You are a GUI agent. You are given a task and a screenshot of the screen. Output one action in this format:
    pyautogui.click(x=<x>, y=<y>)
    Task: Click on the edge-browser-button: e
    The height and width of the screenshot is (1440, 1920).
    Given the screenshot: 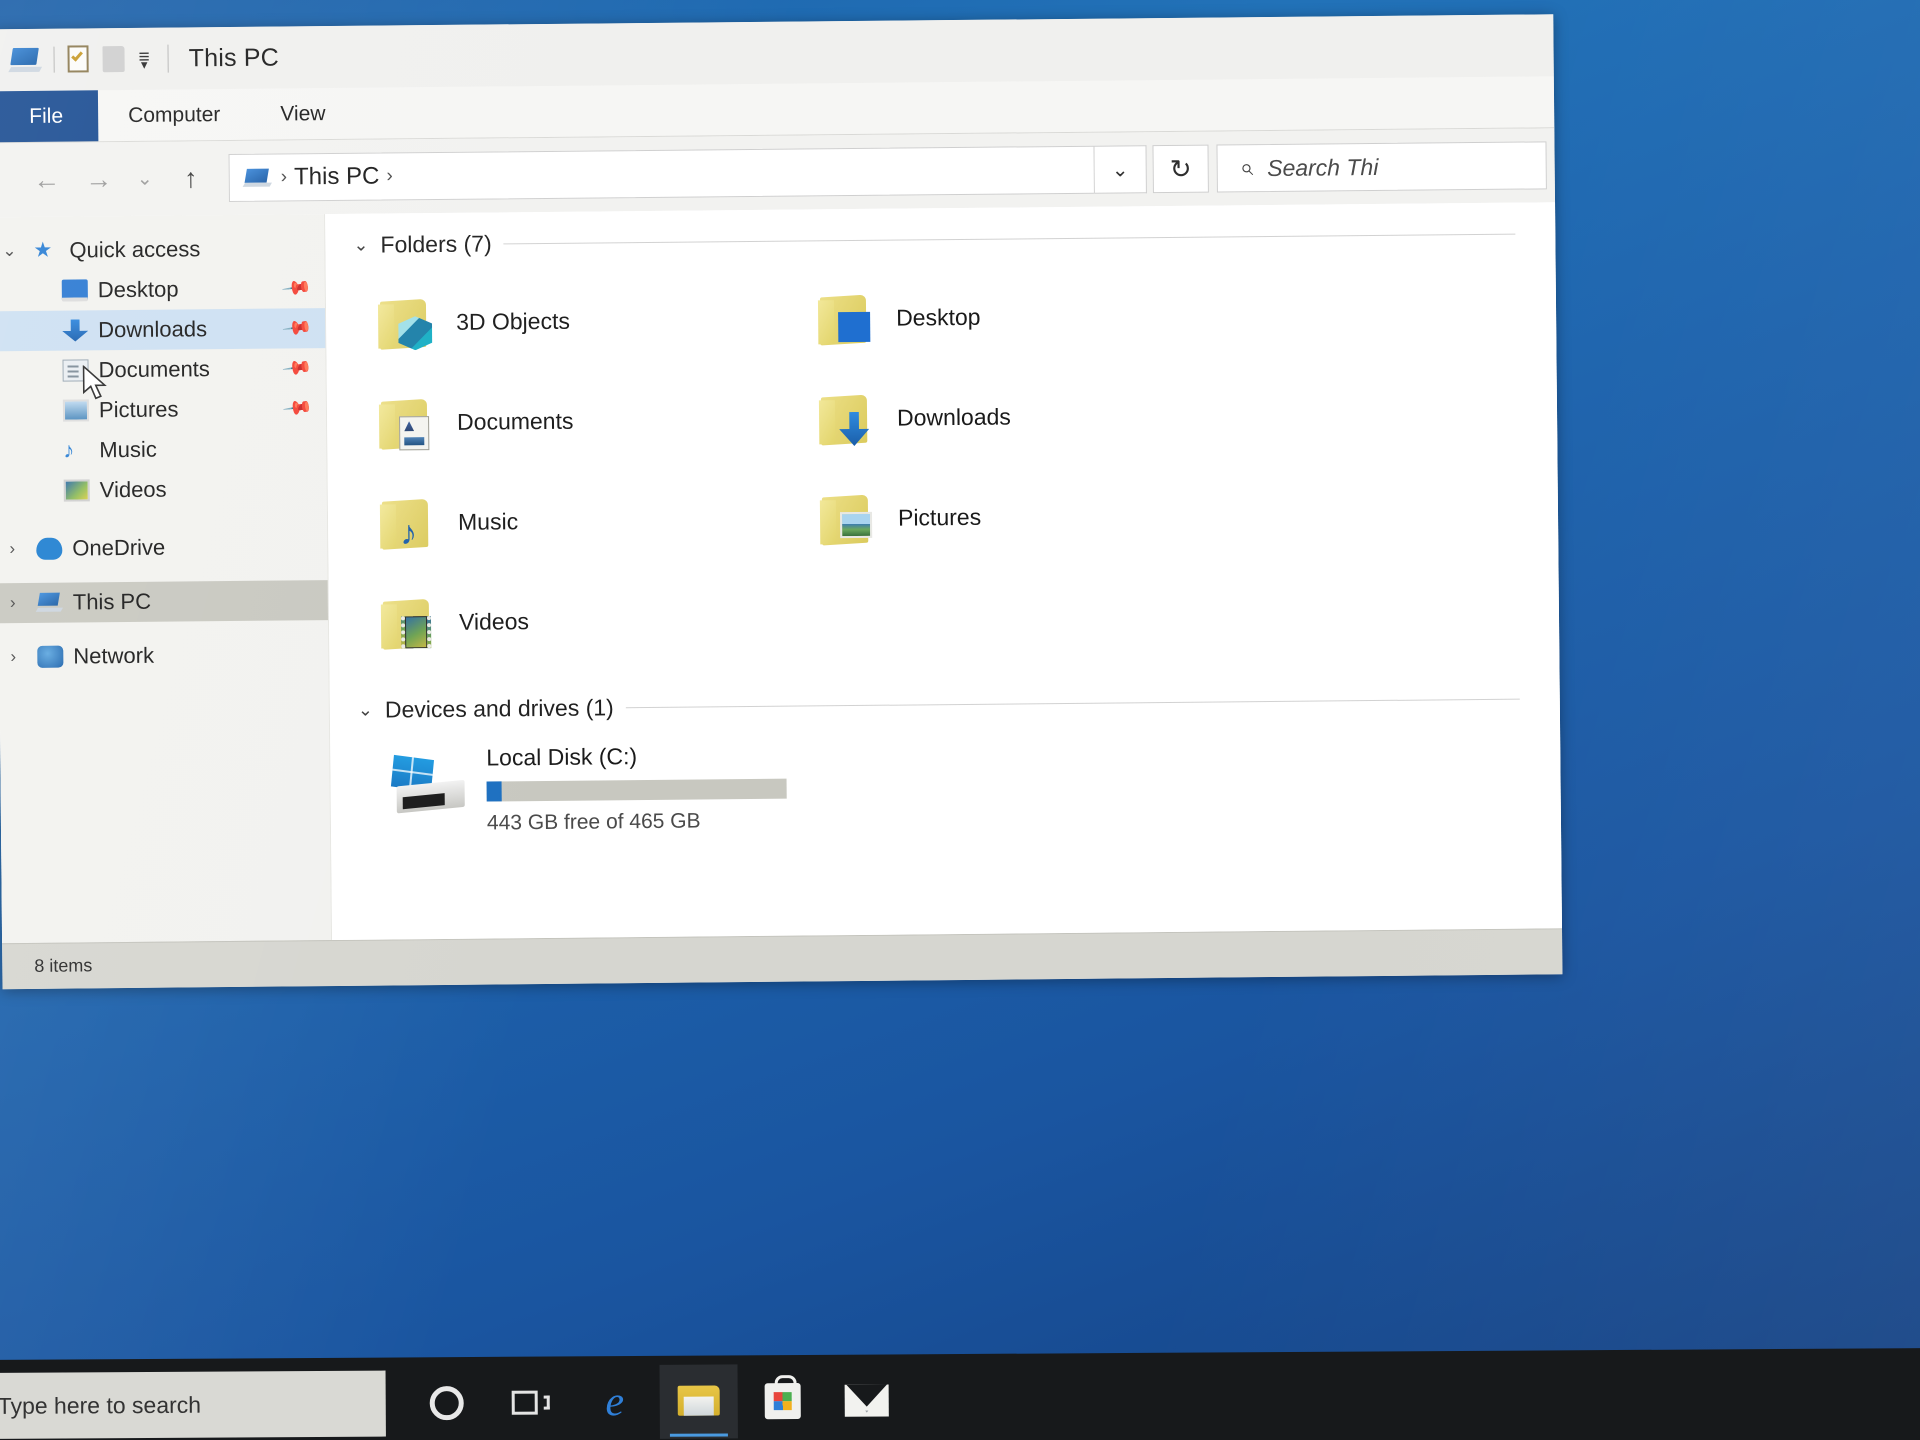 What is the action you would take?
    pyautogui.click(x=615, y=1402)
    